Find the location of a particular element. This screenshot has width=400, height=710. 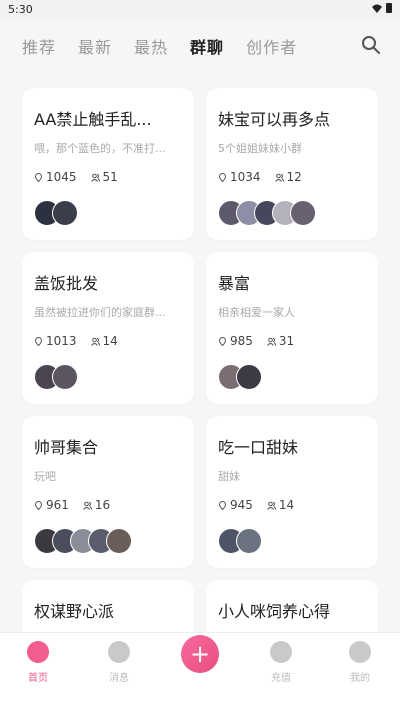

group-card: 盖饭批发 虽然被拉进你们的家庭群... 1013 14 is located at coordinates (108, 328).